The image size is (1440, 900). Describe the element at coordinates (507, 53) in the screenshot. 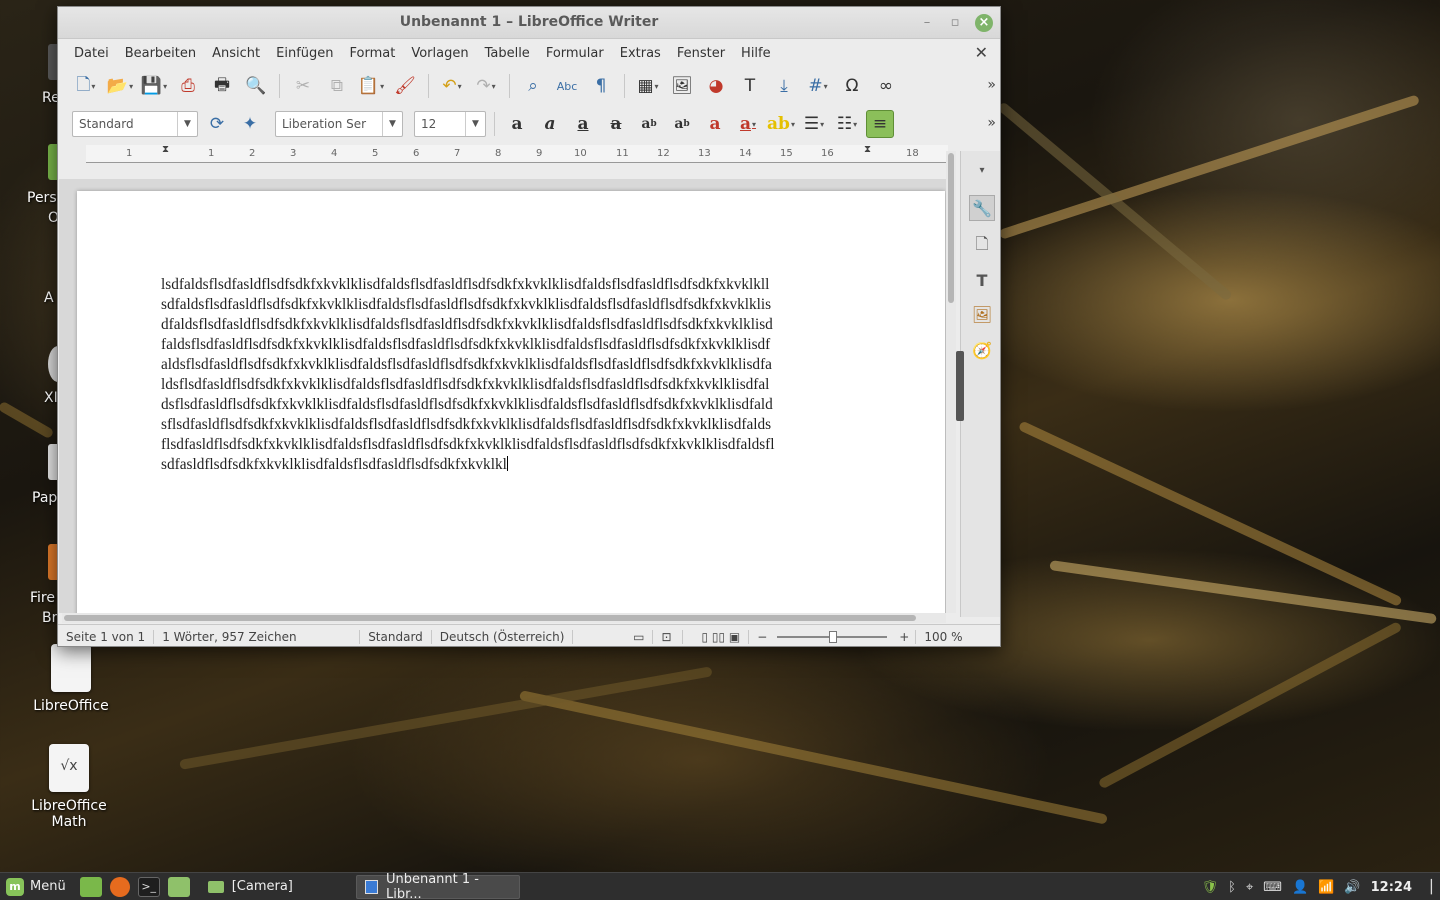

I see `menu-tabelle: Tabelle` at that location.